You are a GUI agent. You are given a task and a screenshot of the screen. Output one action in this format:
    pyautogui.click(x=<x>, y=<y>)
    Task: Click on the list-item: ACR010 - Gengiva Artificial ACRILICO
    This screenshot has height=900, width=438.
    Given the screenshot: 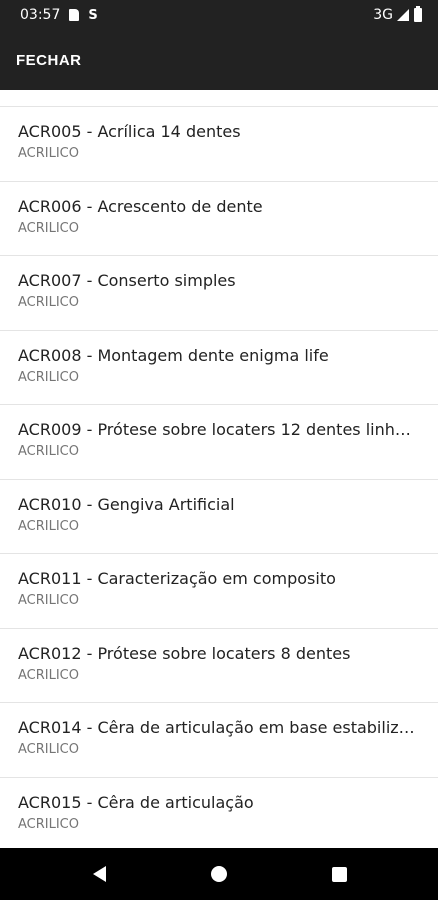 What is the action you would take?
    pyautogui.click(x=219, y=516)
    